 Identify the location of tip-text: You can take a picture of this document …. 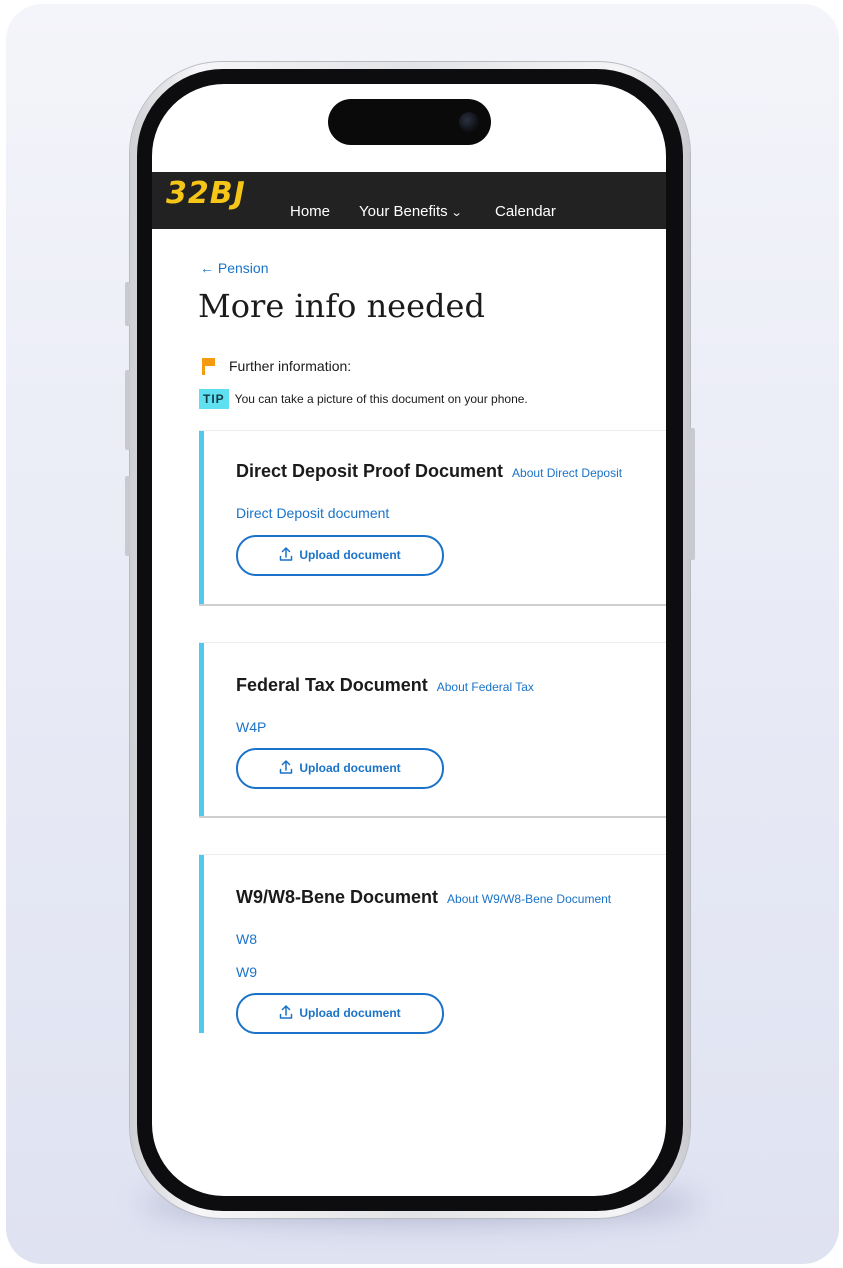
(381, 399).